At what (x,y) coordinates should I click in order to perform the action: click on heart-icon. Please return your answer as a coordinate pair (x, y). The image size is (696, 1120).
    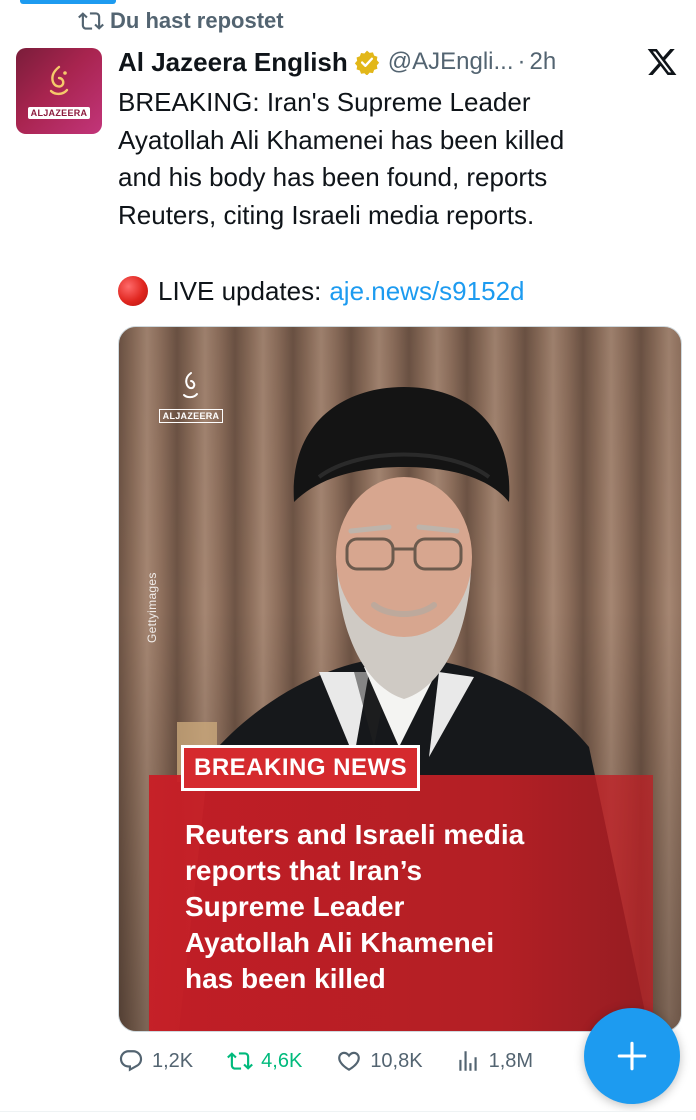
    Looking at the image, I should click on (349, 1061).